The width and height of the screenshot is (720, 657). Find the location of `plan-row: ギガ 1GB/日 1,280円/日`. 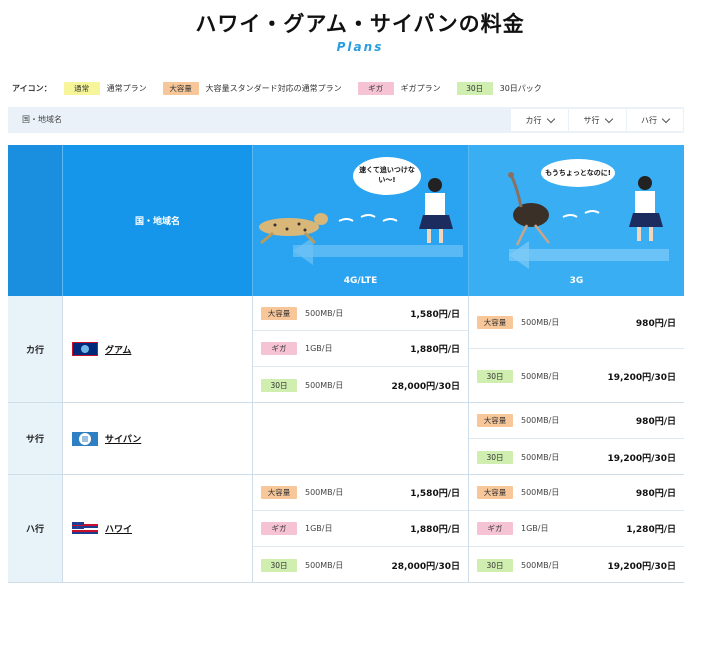

plan-row: ギガ 1GB/日 1,280円/日 is located at coordinates (576, 529).